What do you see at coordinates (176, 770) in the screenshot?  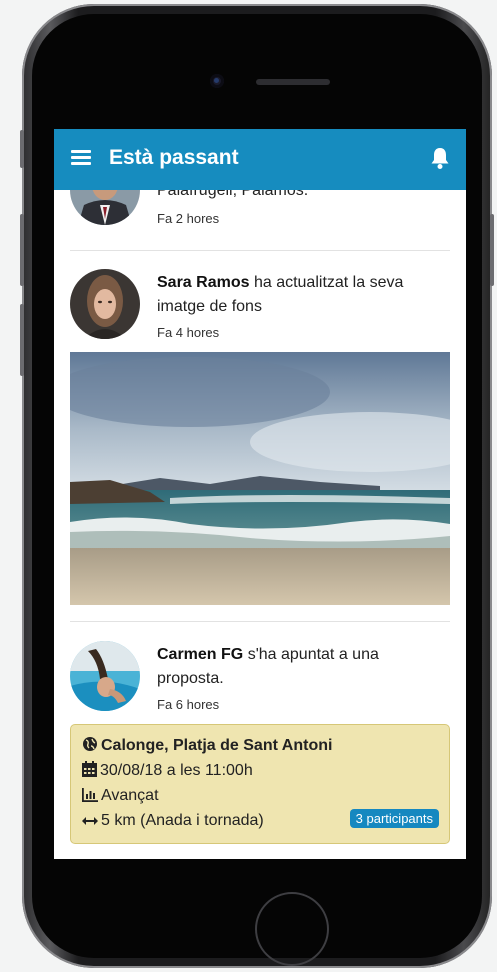 I see `proposal-datetime: 30/08/18 a les 11:00h` at bounding box center [176, 770].